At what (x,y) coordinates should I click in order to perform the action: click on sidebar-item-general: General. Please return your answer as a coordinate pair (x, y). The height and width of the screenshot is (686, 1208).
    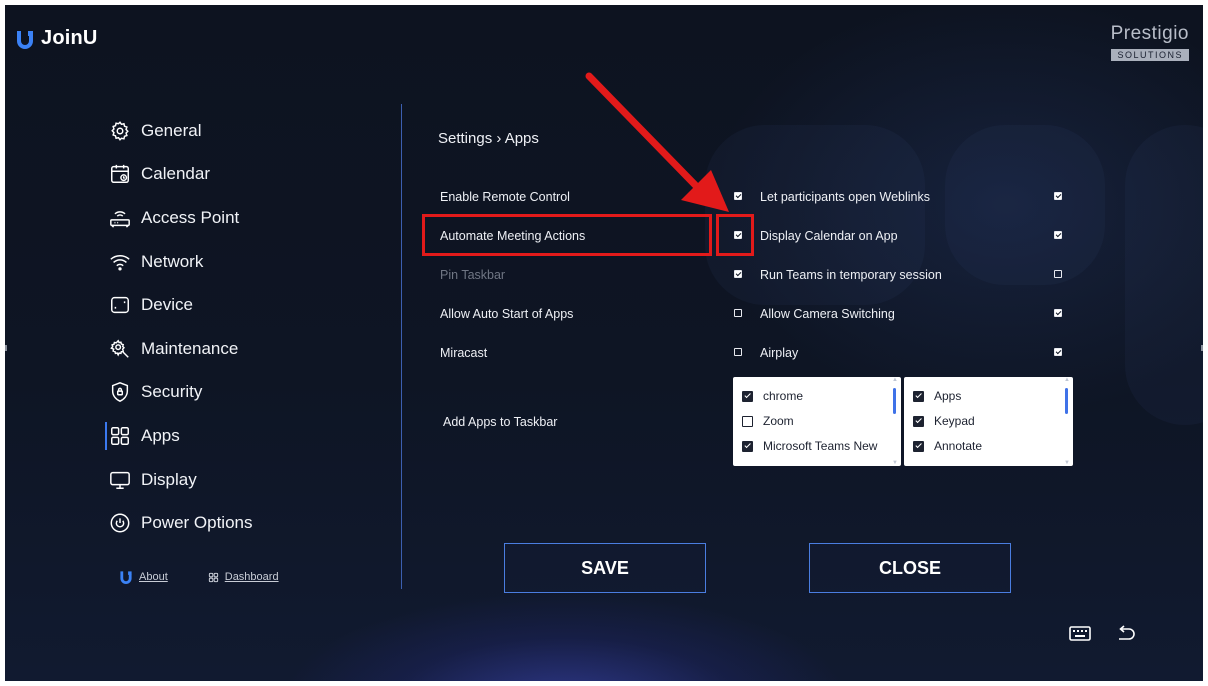
    Looking at the image, I should click on (181, 131).